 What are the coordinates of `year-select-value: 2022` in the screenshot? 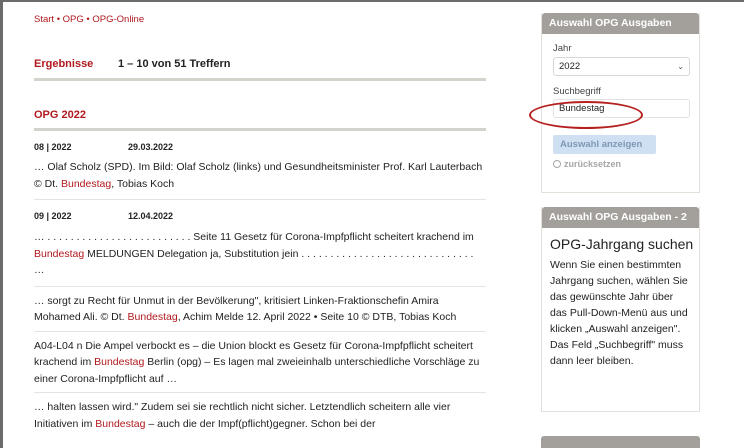 It's located at (570, 66).